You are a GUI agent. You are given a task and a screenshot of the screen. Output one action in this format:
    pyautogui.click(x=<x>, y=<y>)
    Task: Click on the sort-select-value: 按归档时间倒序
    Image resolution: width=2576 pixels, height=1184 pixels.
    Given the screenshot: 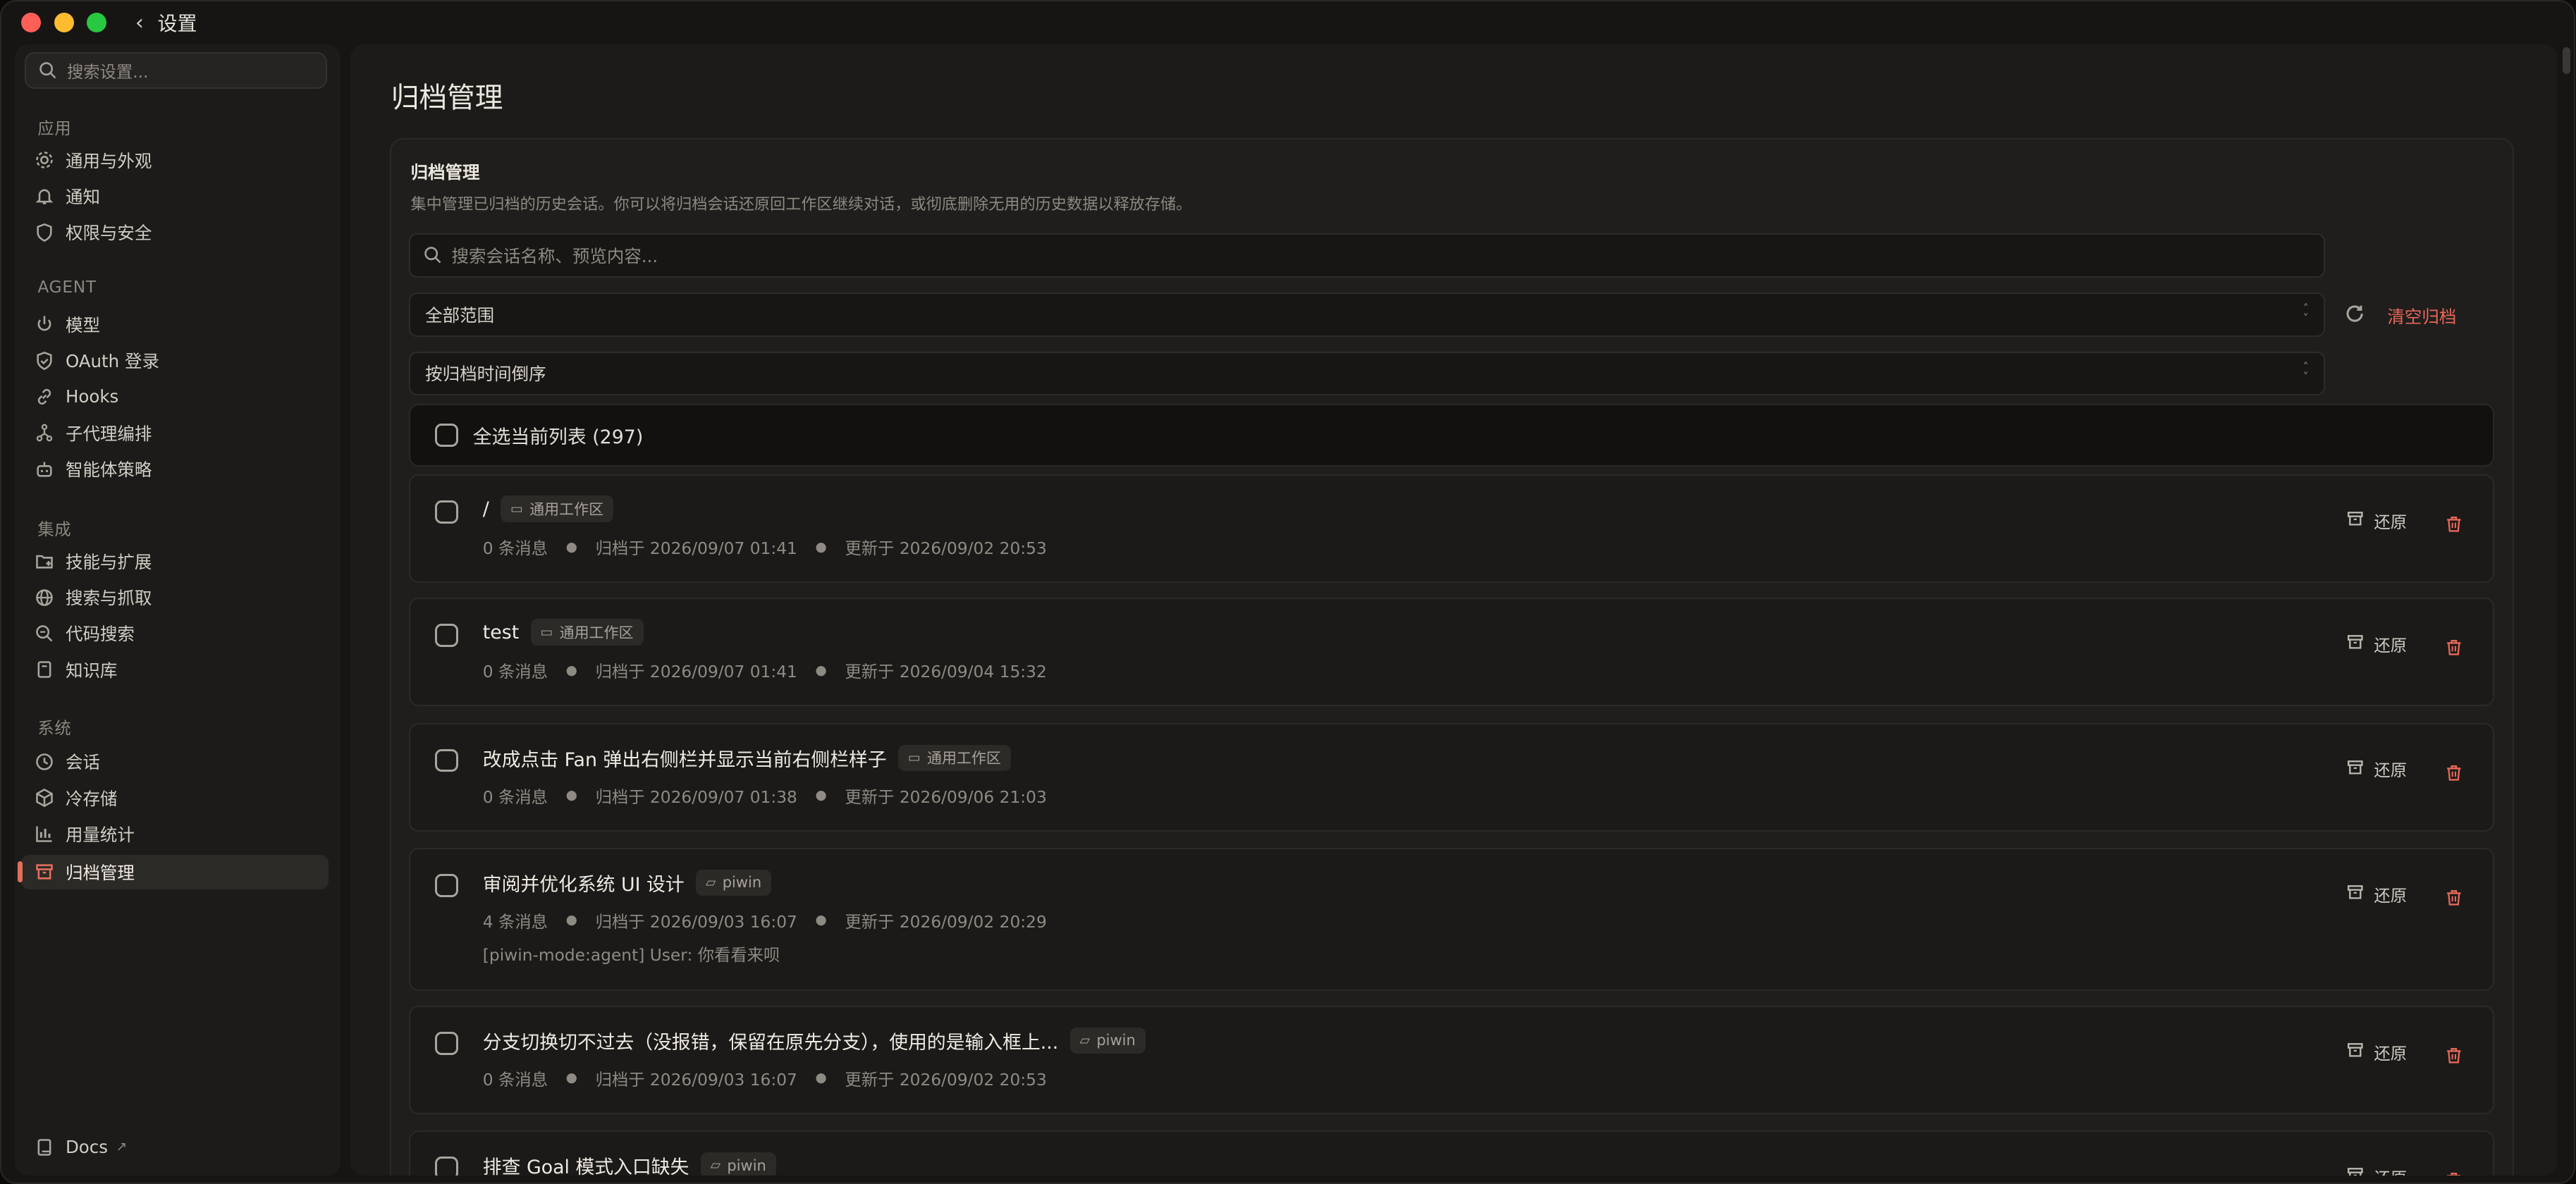 What is the action you would take?
    pyautogui.click(x=485, y=374)
    